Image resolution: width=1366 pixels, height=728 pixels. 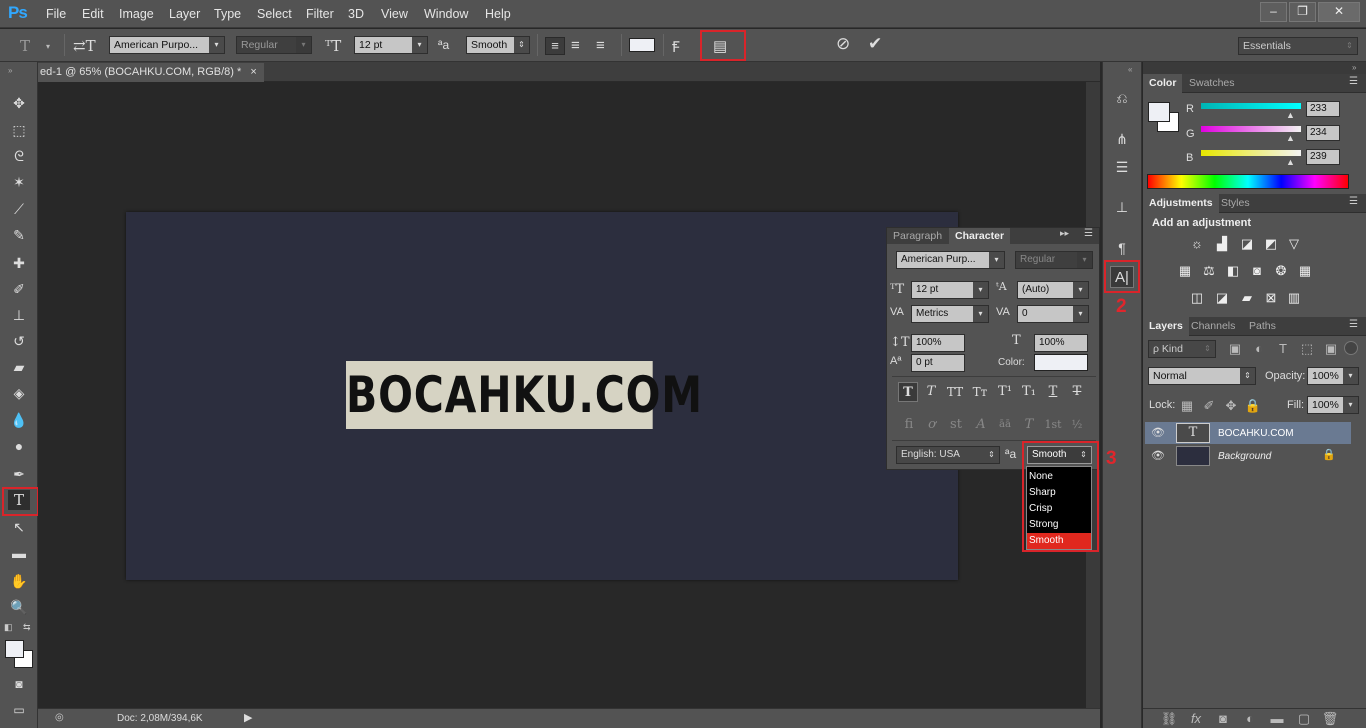 I want to click on channel-b-slider, so click(x=1251, y=153).